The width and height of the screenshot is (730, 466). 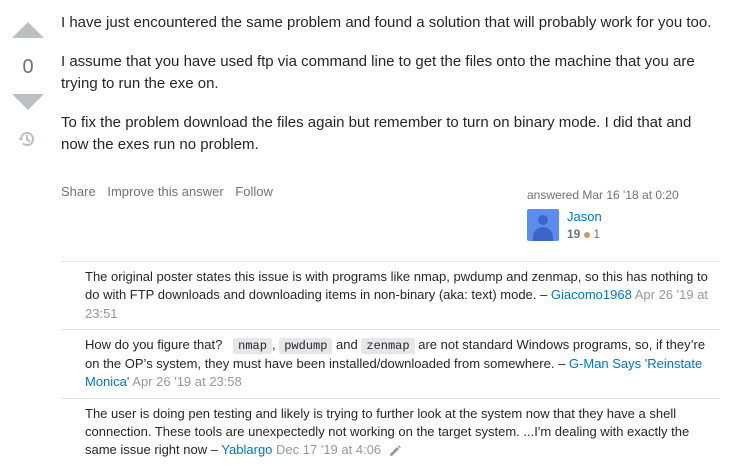 What do you see at coordinates (347, 344) in the screenshot?
I see `comment-text: and` at bounding box center [347, 344].